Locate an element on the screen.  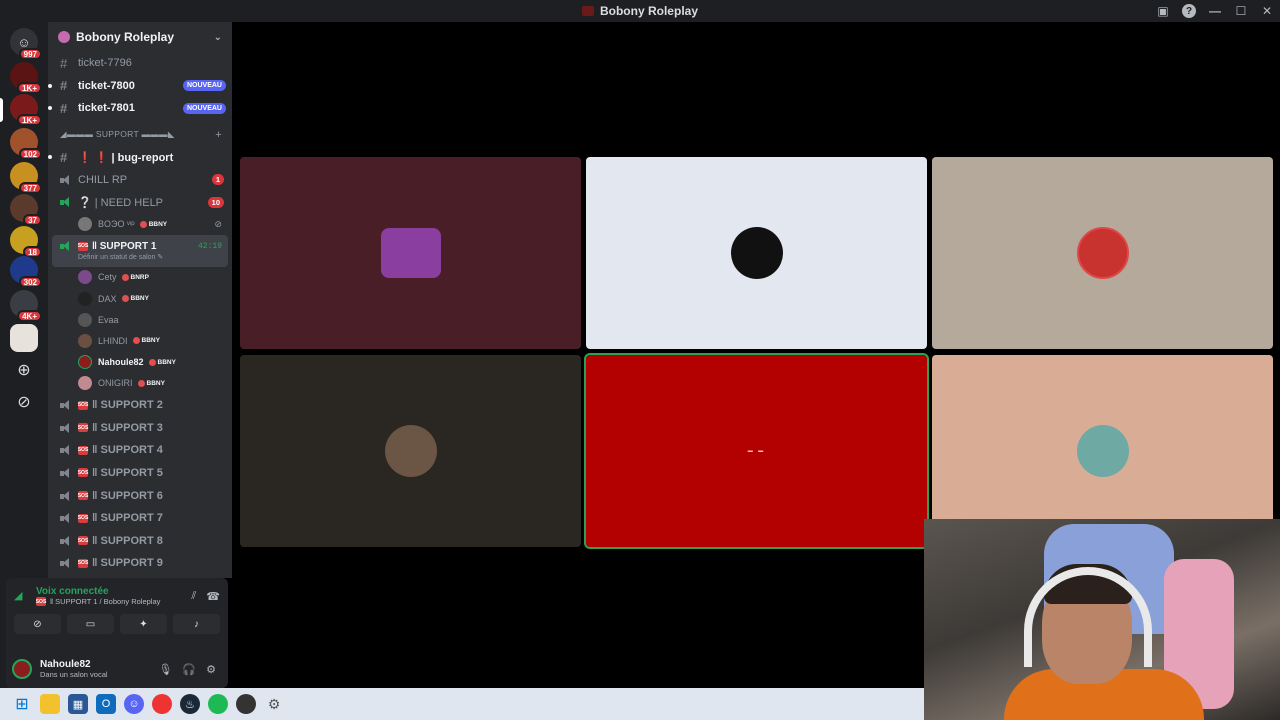
tag-label: BBNY is located at coordinates (166, 362).